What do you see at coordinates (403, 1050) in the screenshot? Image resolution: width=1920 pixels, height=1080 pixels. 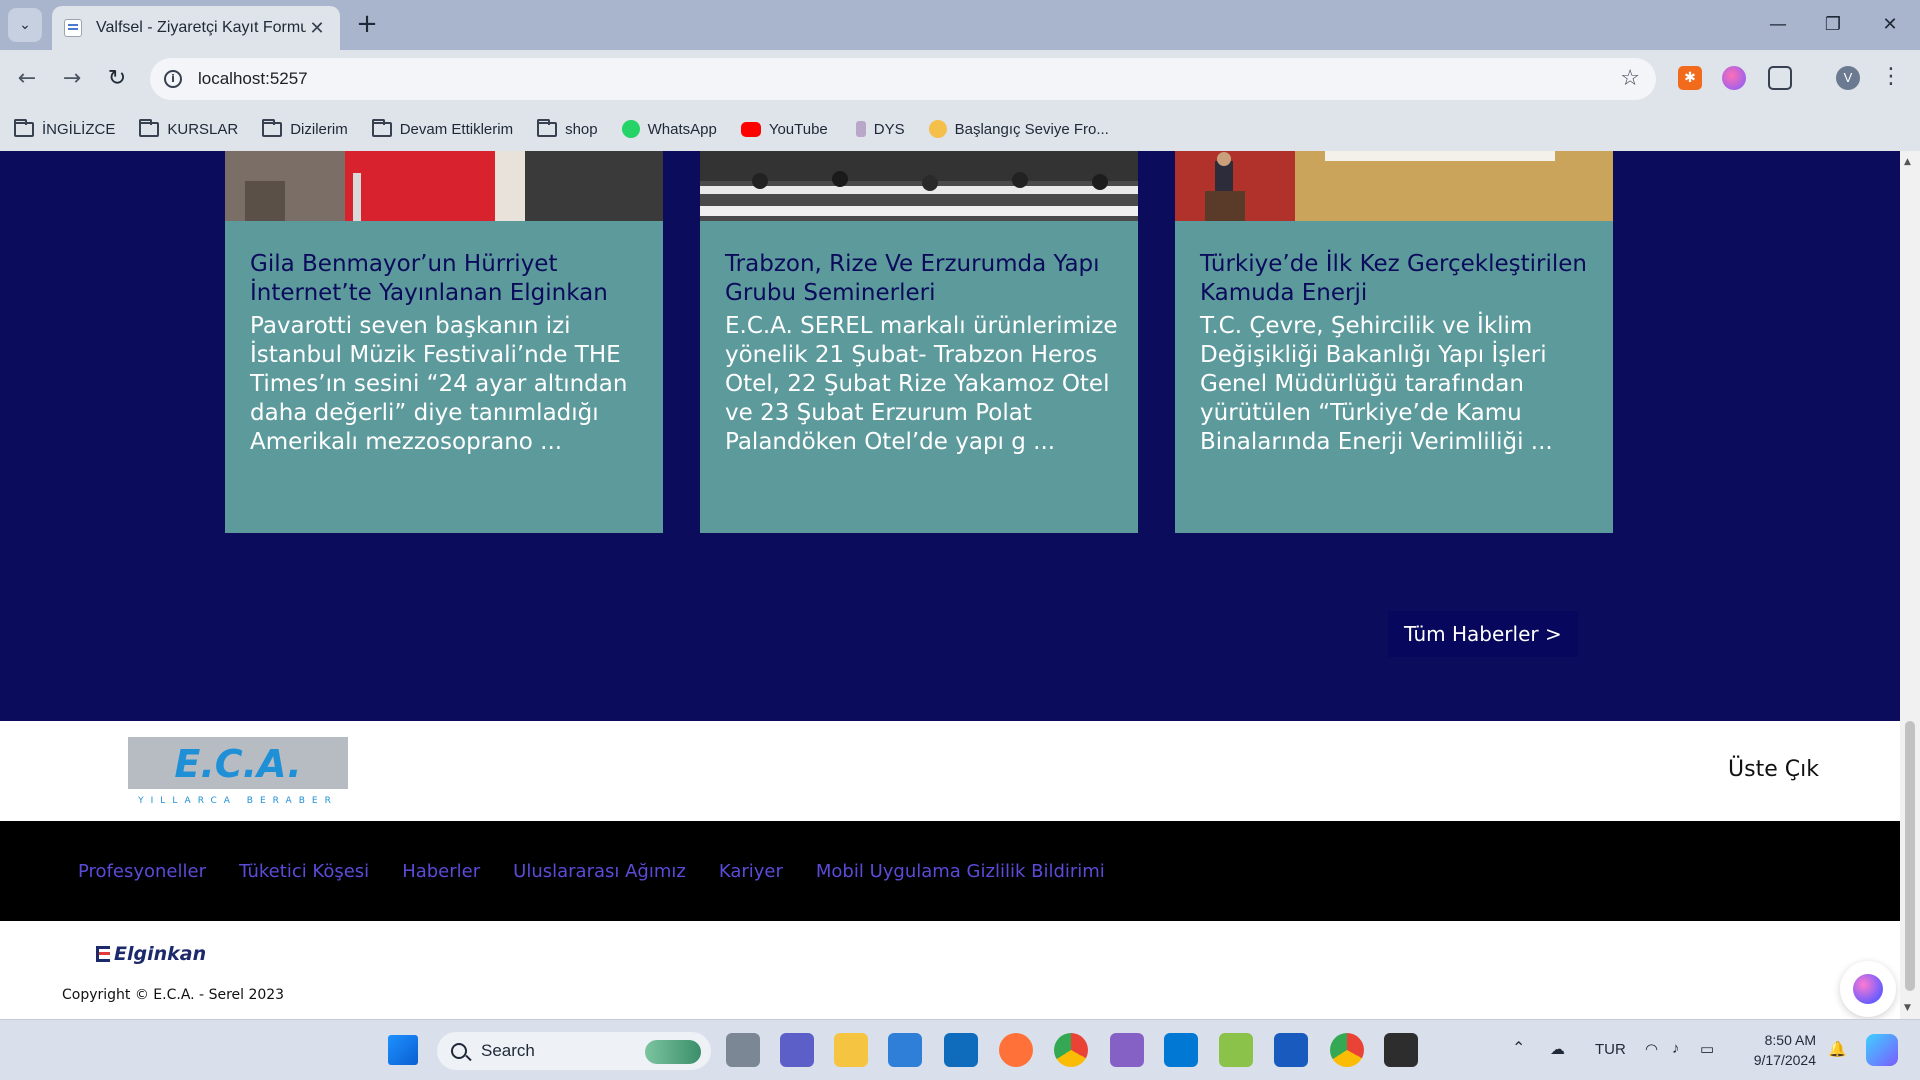 I see `windows-start-icon` at bounding box center [403, 1050].